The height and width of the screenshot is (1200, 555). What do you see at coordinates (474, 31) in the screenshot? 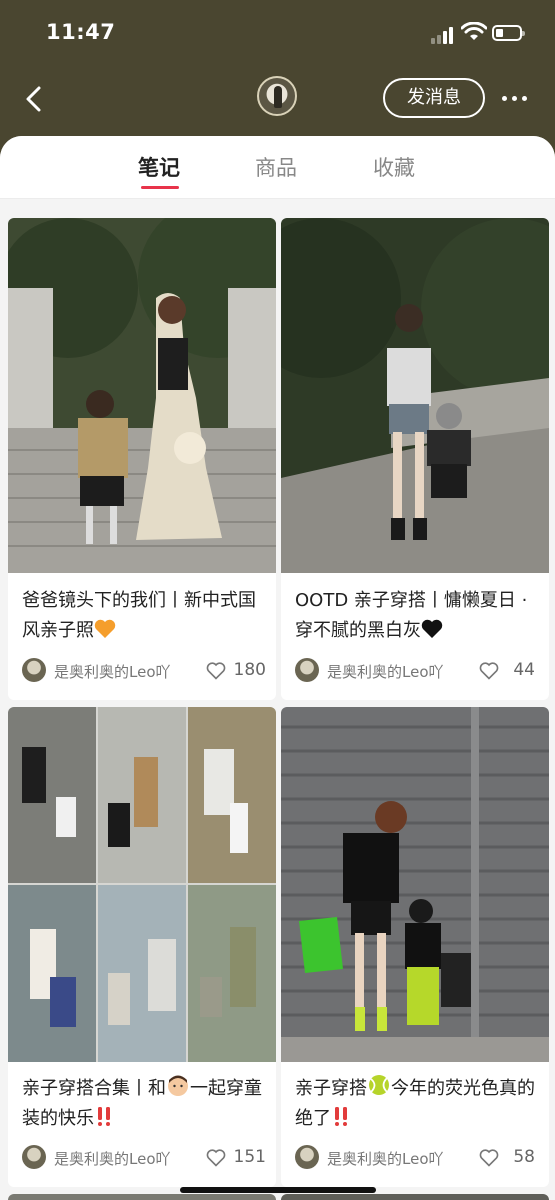
I see `wifi-icon` at bounding box center [474, 31].